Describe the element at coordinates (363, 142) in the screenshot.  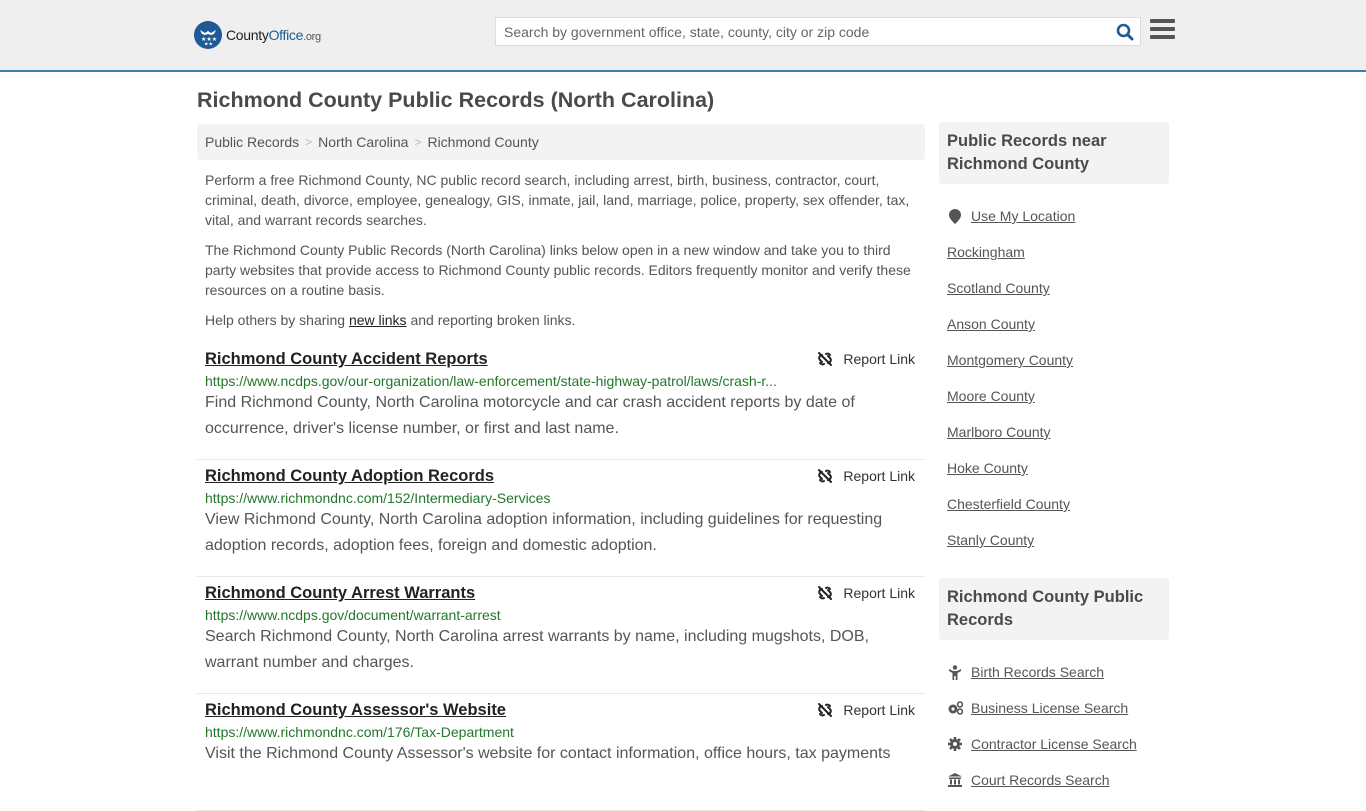
I see `breadcrumb-north-carolina: North Carolina` at that location.